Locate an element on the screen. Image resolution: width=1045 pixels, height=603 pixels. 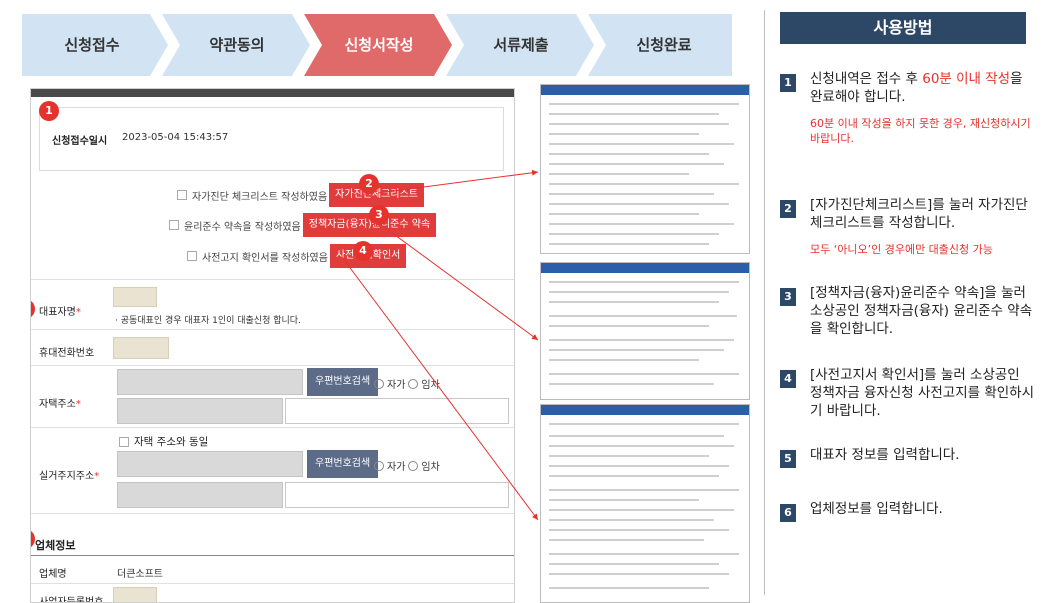
arrow-to-ethics-doc is located at coordinates (459, 282).